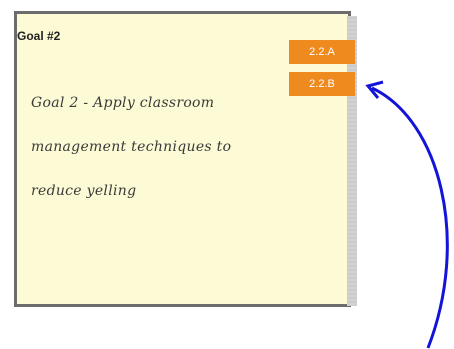 The height and width of the screenshot is (349, 454). Describe the element at coordinates (410, 217) in the screenshot. I see `arrow-shaft` at that location.